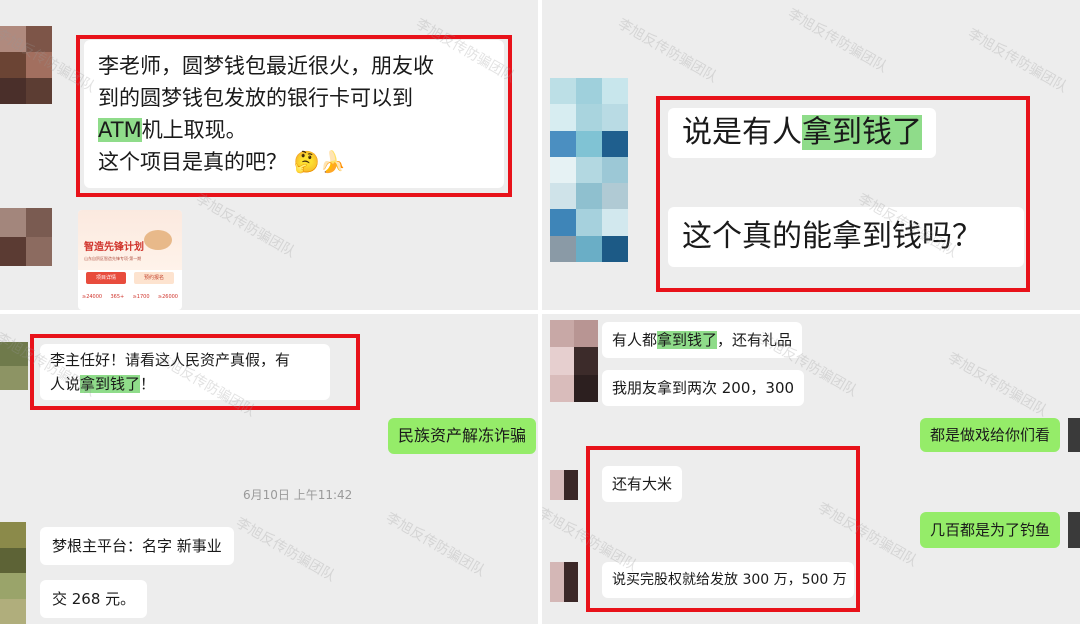 The height and width of the screenshot is (624, 1080). I want to click on question-line-4: 这个项目是真的吧？, so click(192, 162).